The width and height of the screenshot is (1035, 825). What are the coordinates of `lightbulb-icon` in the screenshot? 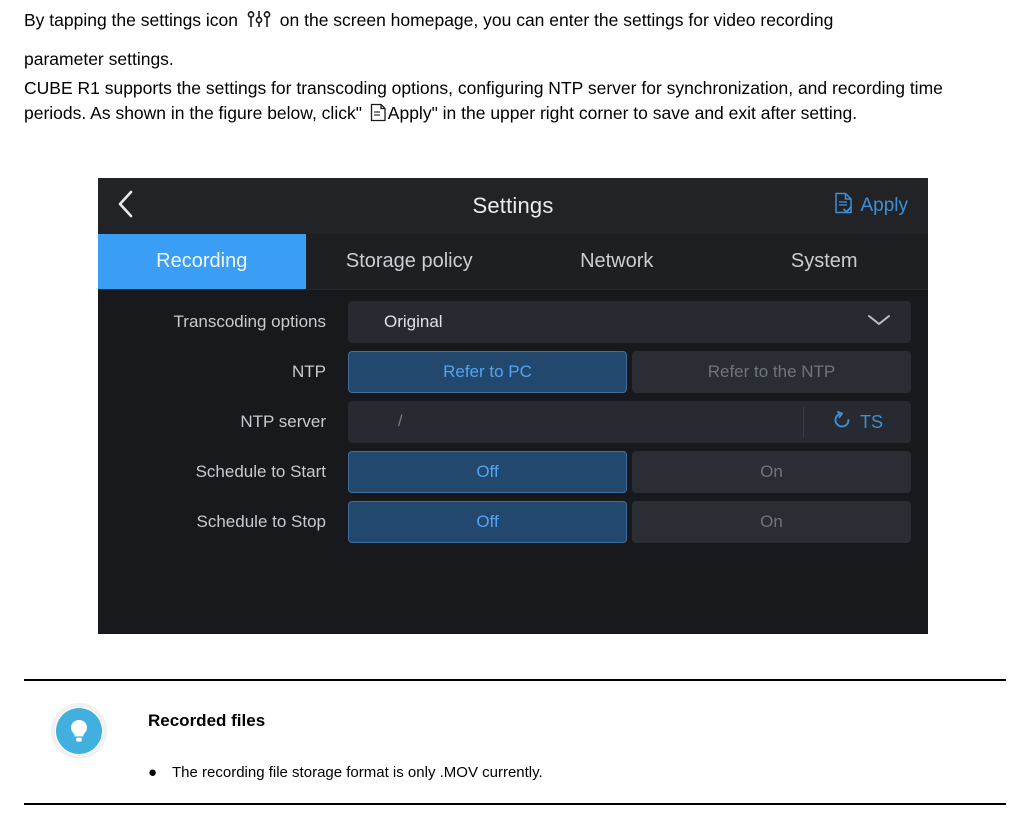 It's located at (79, 731).